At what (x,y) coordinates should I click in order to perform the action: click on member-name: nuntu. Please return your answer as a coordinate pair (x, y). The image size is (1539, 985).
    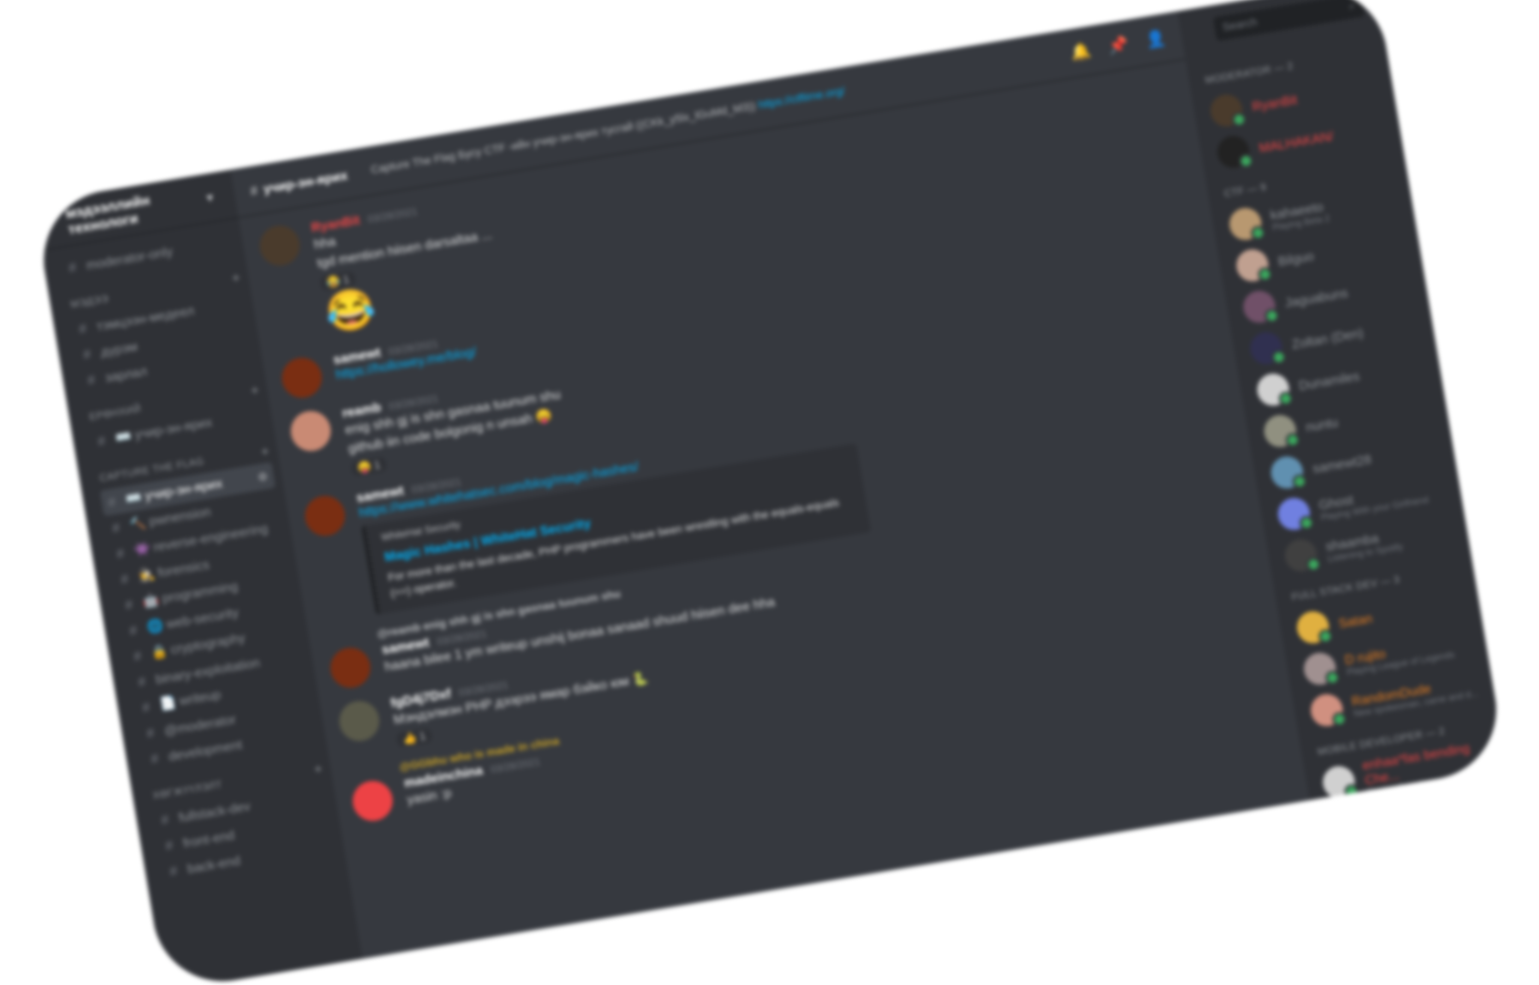
    Looking at the image, I should click on (1322, 424).